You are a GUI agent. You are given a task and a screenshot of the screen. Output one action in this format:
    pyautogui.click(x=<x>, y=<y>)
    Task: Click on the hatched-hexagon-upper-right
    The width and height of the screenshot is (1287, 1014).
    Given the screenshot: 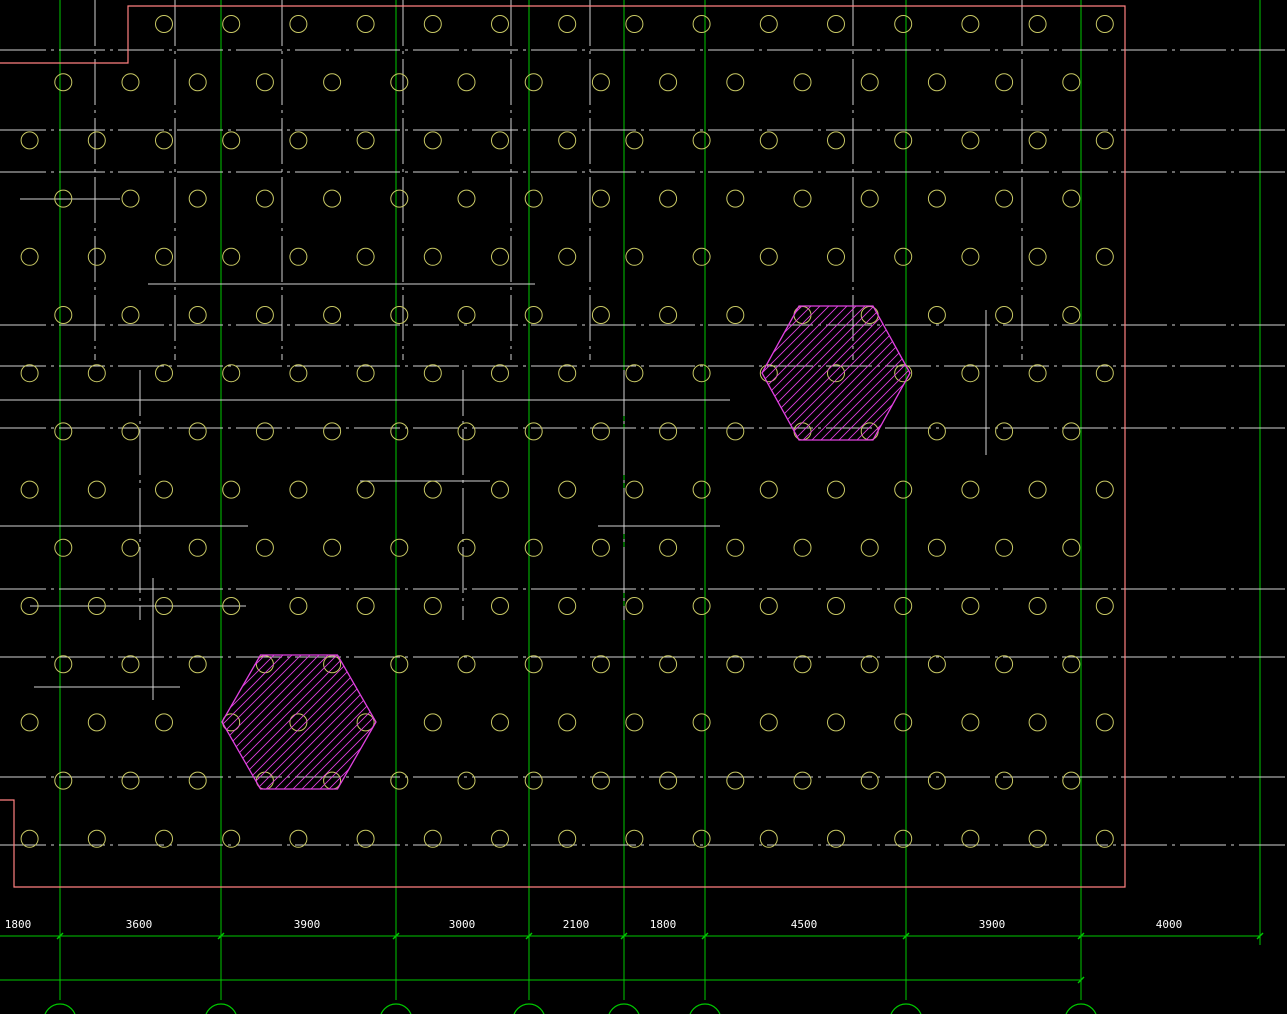 What is the action you would take?
    pyautogui.click(x=937, y=373)
    